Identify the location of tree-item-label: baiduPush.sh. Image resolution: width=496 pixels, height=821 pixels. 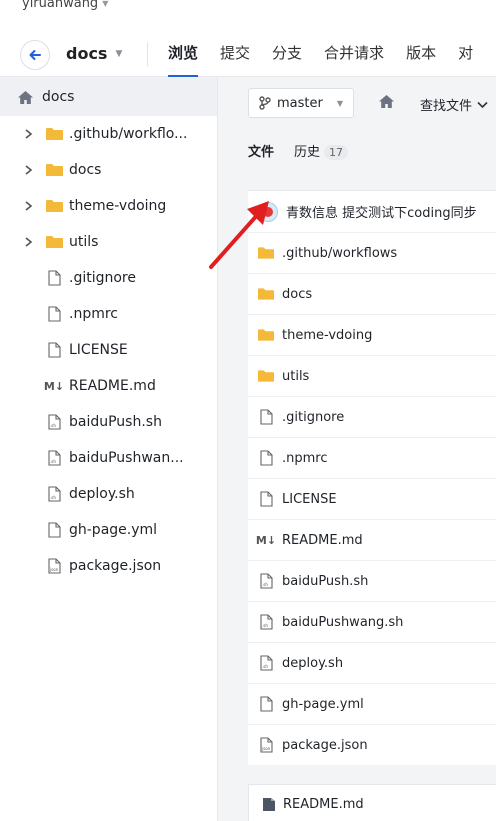
(115, 422).